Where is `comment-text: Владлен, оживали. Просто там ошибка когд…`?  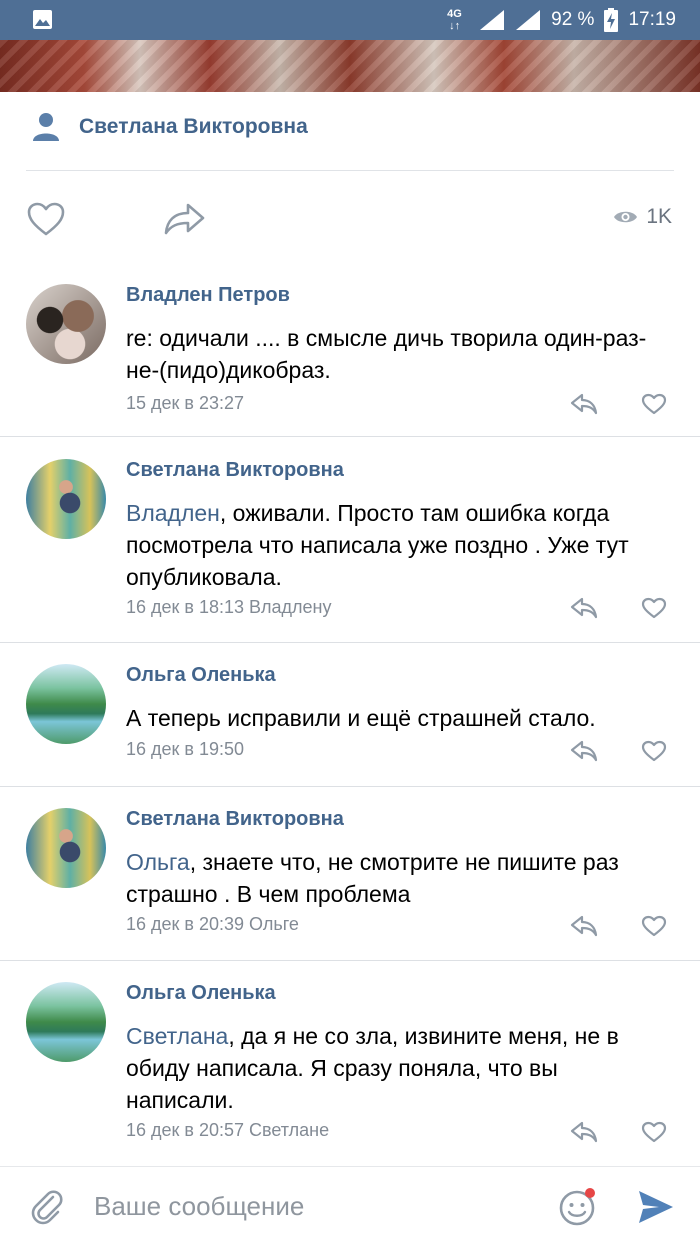 comment-text: Владлен, оживали. Просто там ошибка когд… is located at coordinates (396, 545).